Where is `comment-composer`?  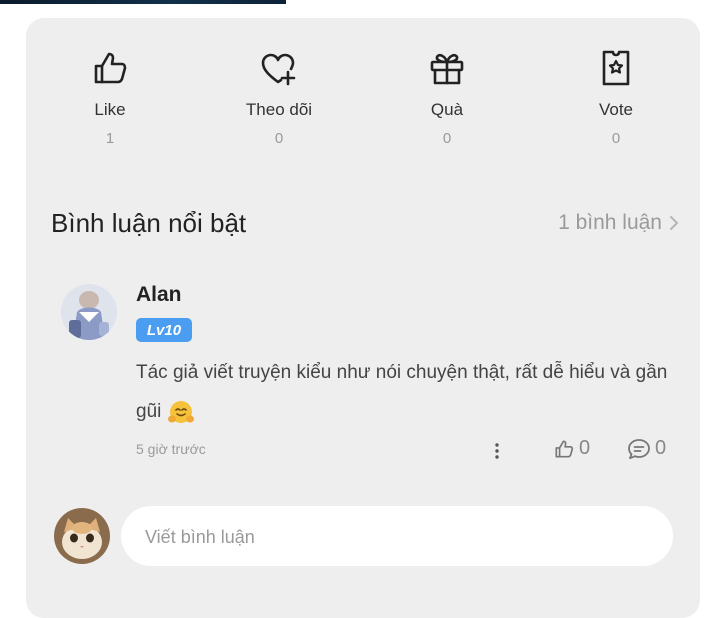
comment-composer is located at coordinates (397, 537).